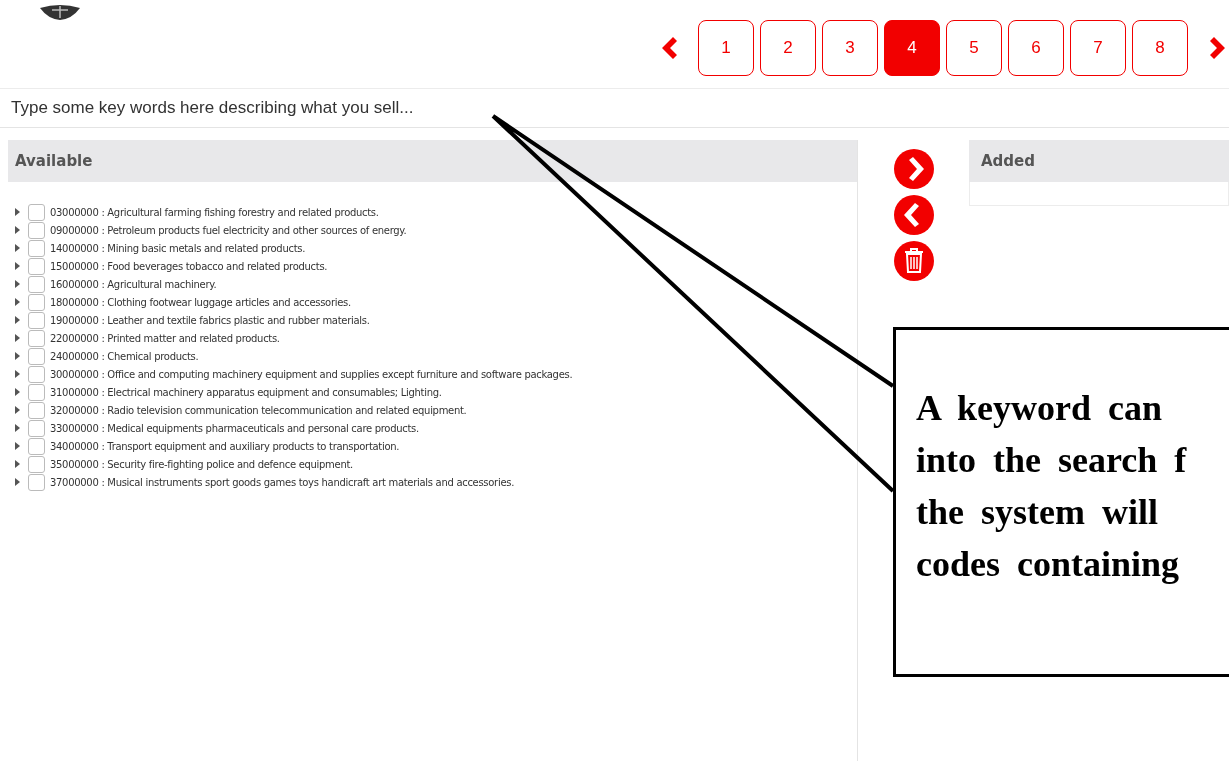 The image size is (1229, 761). Describe the element at coordinates (178, 248) in the screenshot. I see `category-label: 14000000 : Mining basic metals and related products.` at that location.